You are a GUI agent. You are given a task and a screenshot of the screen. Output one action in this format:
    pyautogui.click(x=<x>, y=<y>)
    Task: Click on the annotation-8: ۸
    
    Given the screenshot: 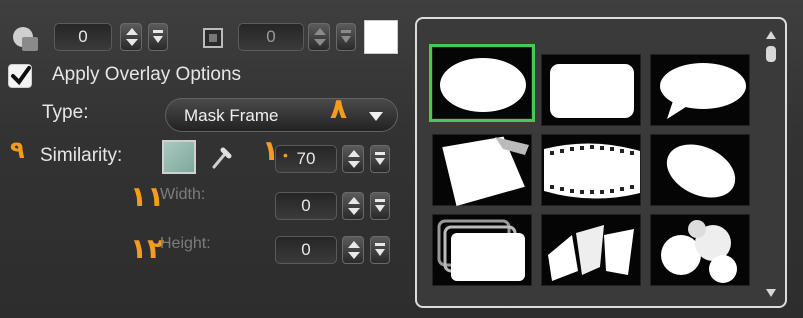 What is the action you would take?
    pyautogui.click(x=339, y=108)
    